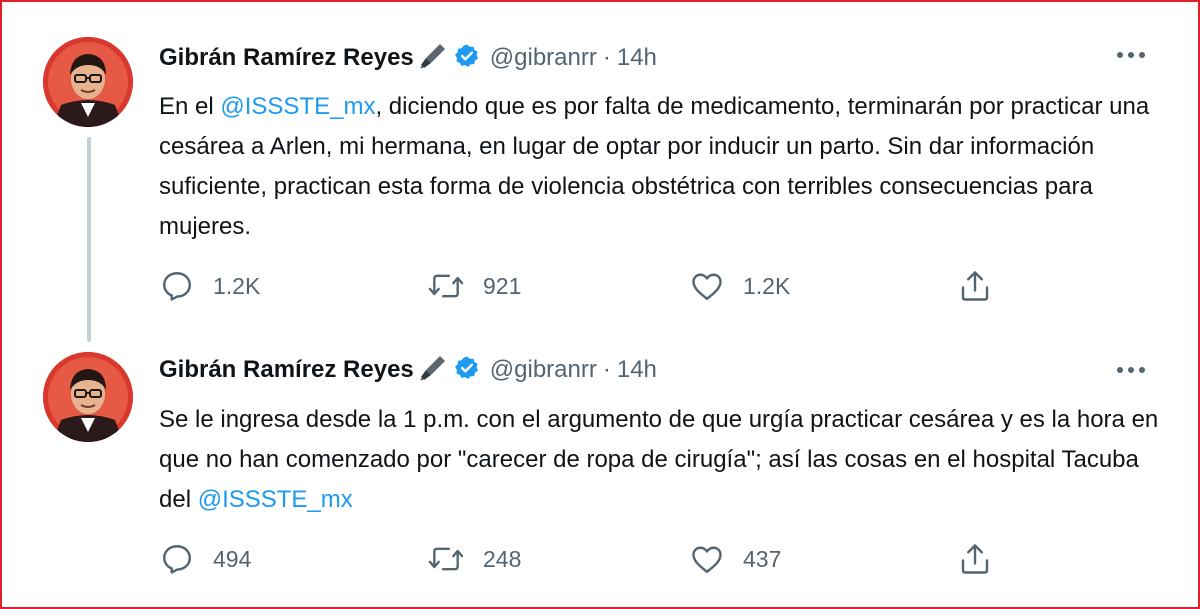  What do you see at coordinates (609, 286) in the screenshot?
I see `tweet-actions: 1.2K 921 1.2K` at bounding box center [609, 286].